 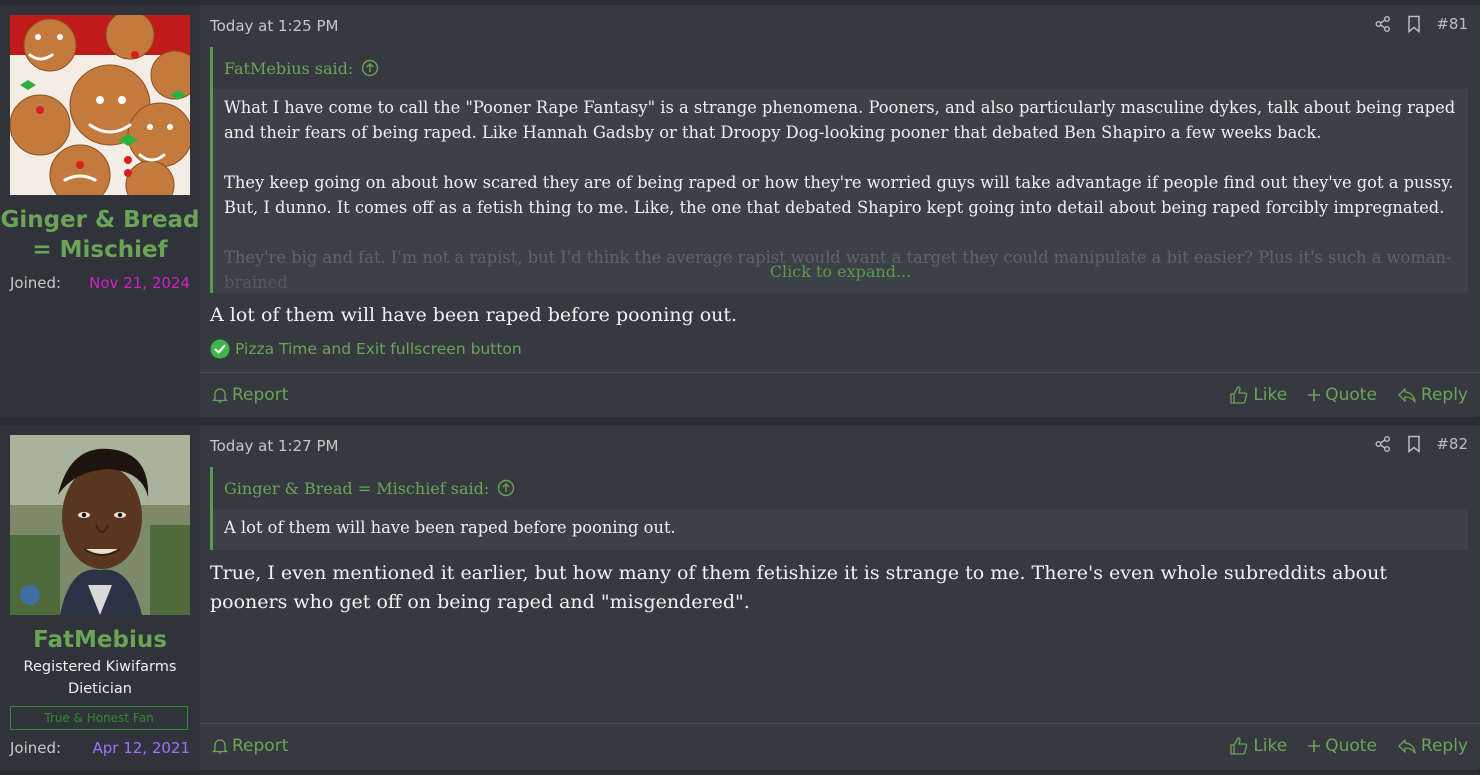 I want to click on portrait-avatar-image, so click(x=100, y=525).